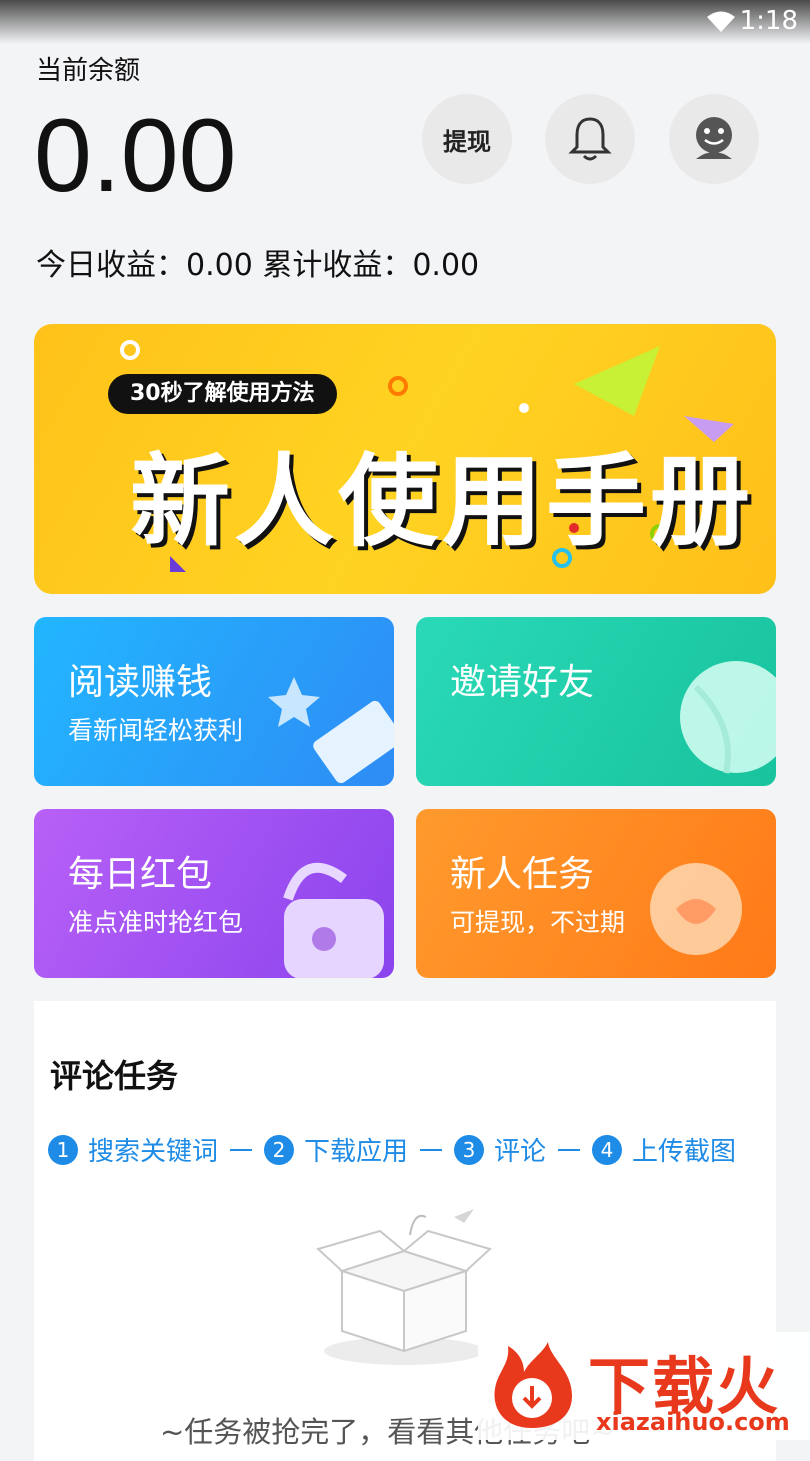 The image size is (810, 1461). Describe the element at coordinates (596, 701) in the screenshot. I see `invite-friends-card: 邀请好友` at that location.